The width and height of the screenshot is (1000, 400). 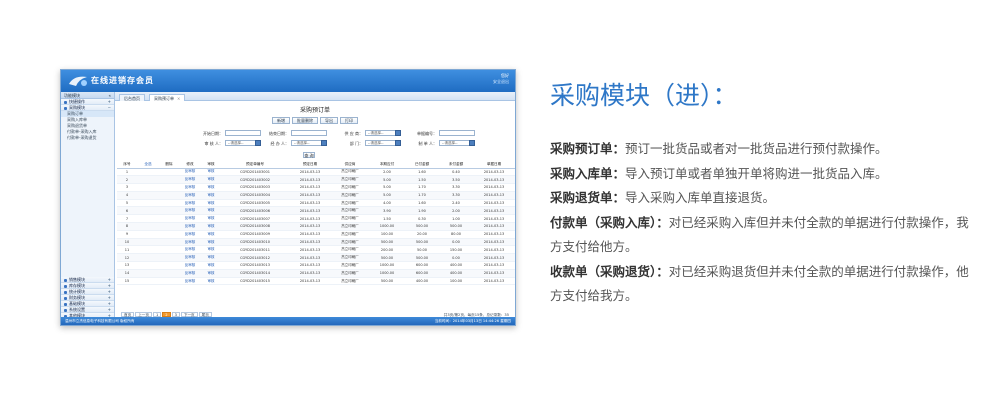 What do you see at coordinates (281, 120) in the screenshot?
I see `add-button: 新增` at bounding box center [281, 120].